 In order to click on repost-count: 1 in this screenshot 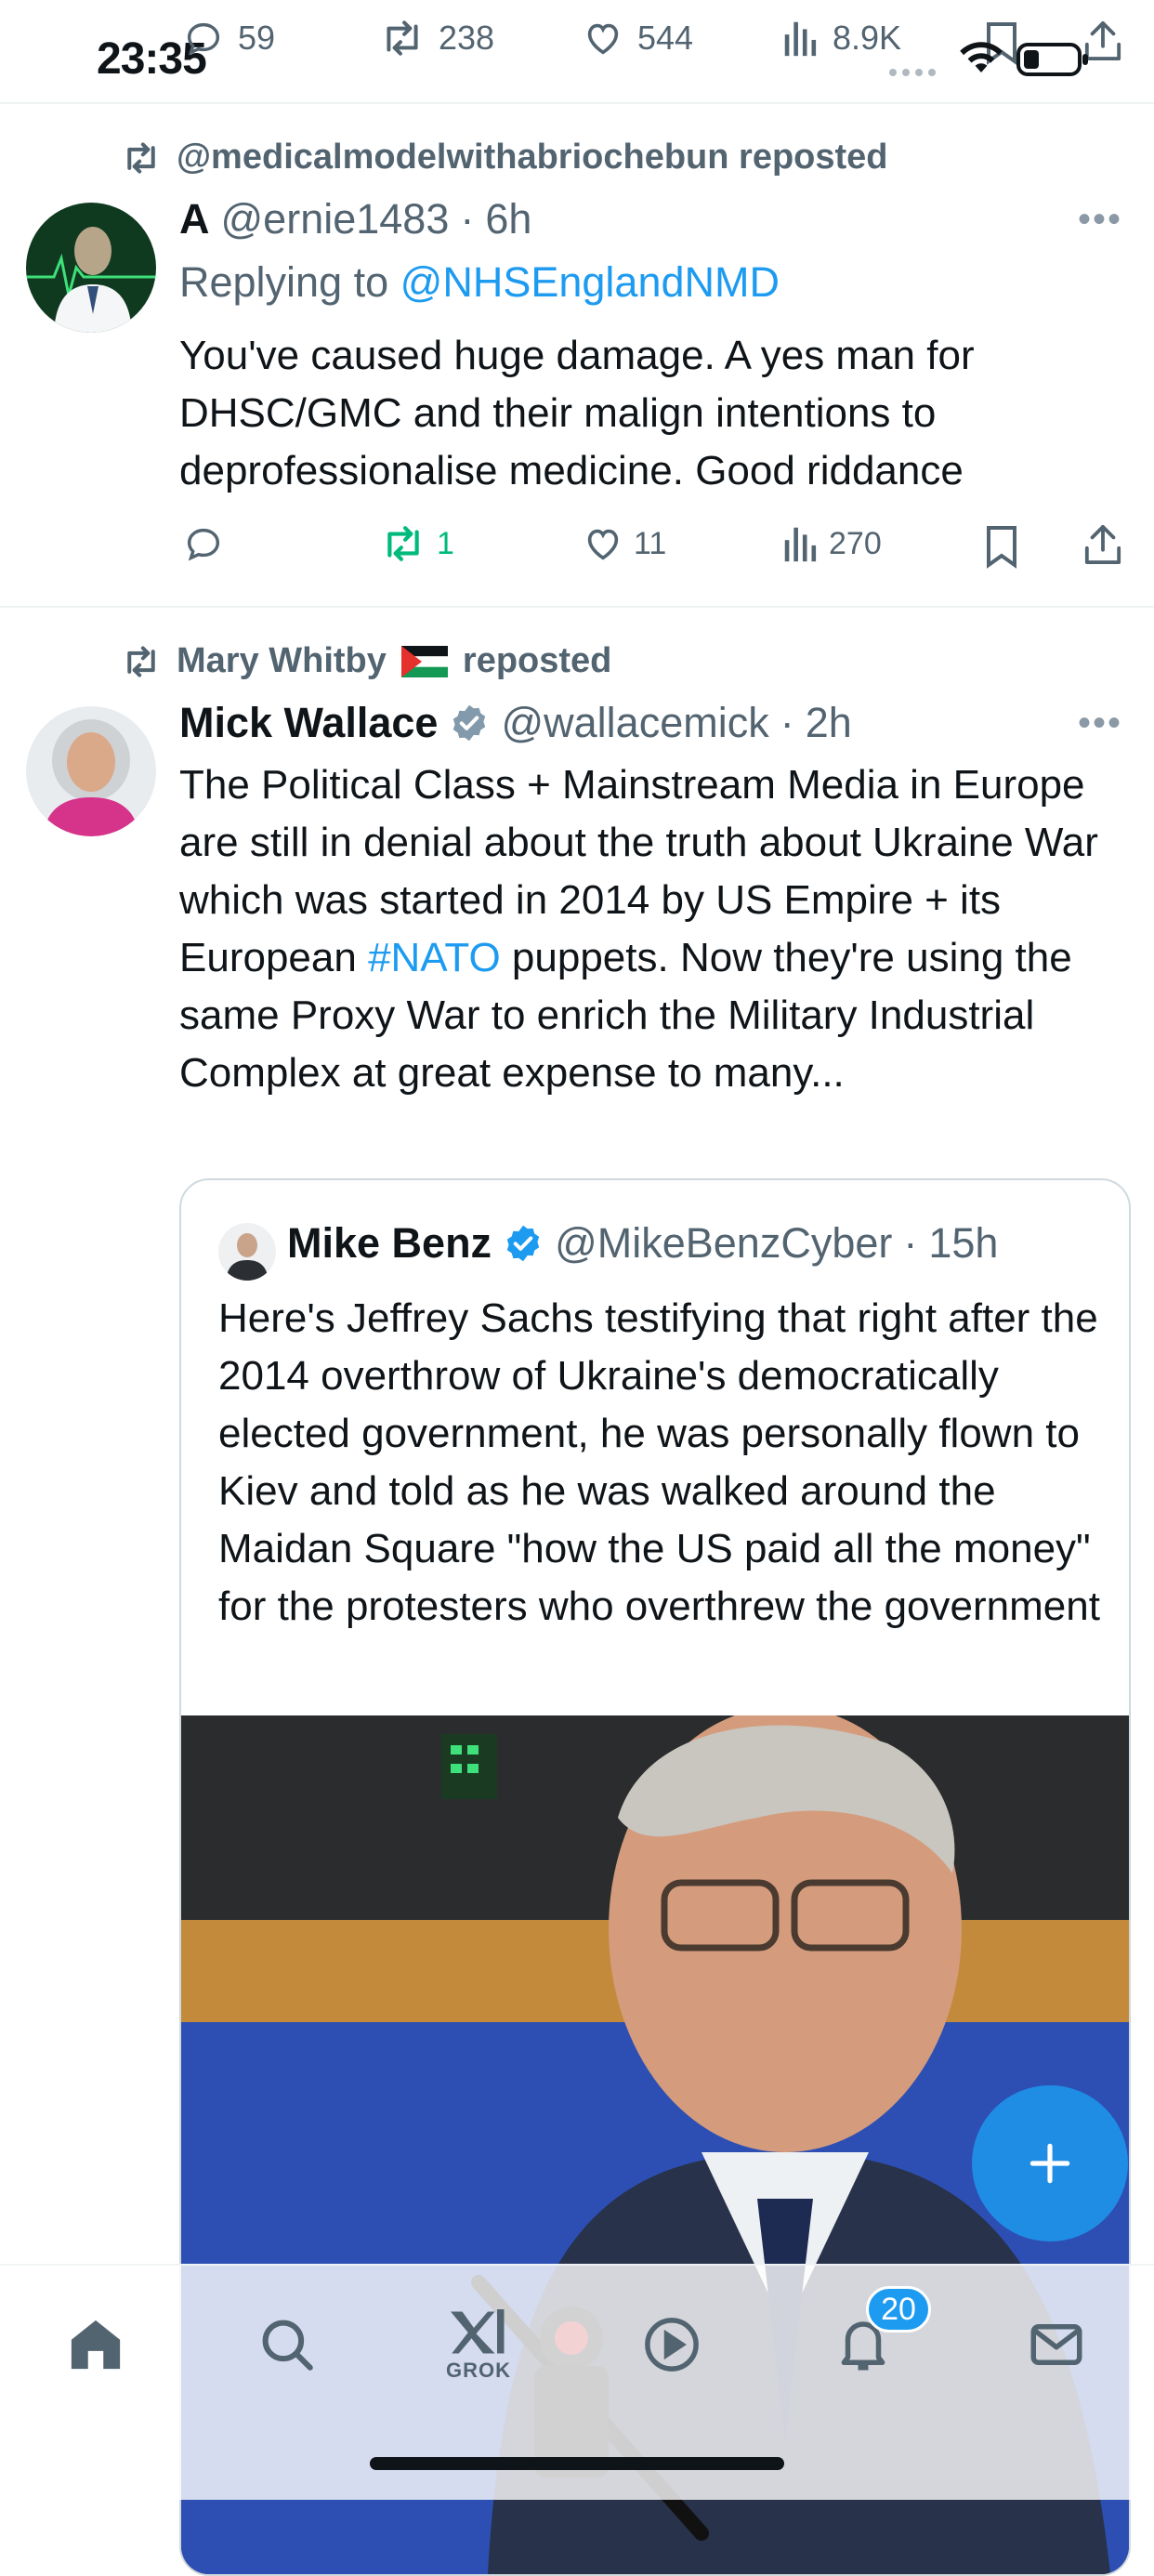, I will do `click(446, 543)`.